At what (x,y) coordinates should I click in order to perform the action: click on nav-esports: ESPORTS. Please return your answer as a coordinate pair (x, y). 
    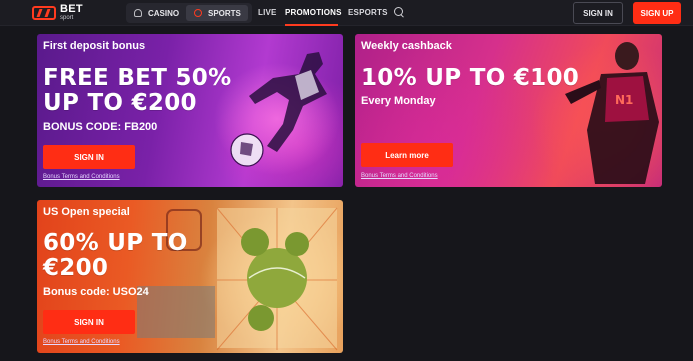
    Looking at the image, I should click on (368, 12).